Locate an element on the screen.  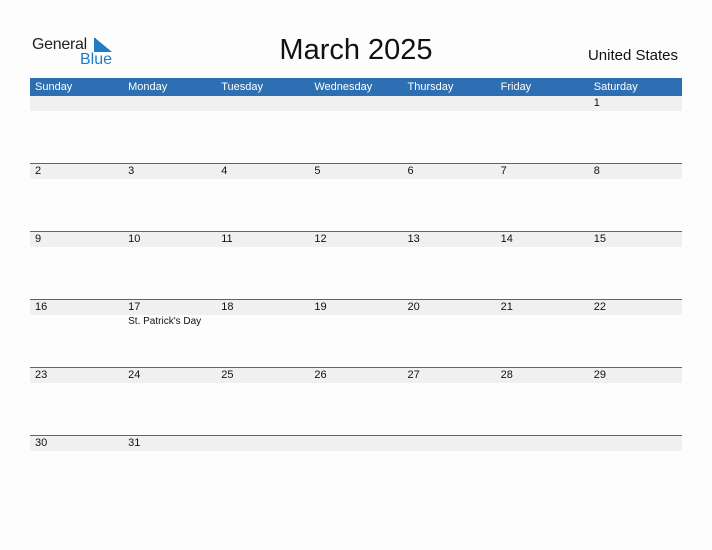
day-number: 6 is located at coordinates (410, 171).